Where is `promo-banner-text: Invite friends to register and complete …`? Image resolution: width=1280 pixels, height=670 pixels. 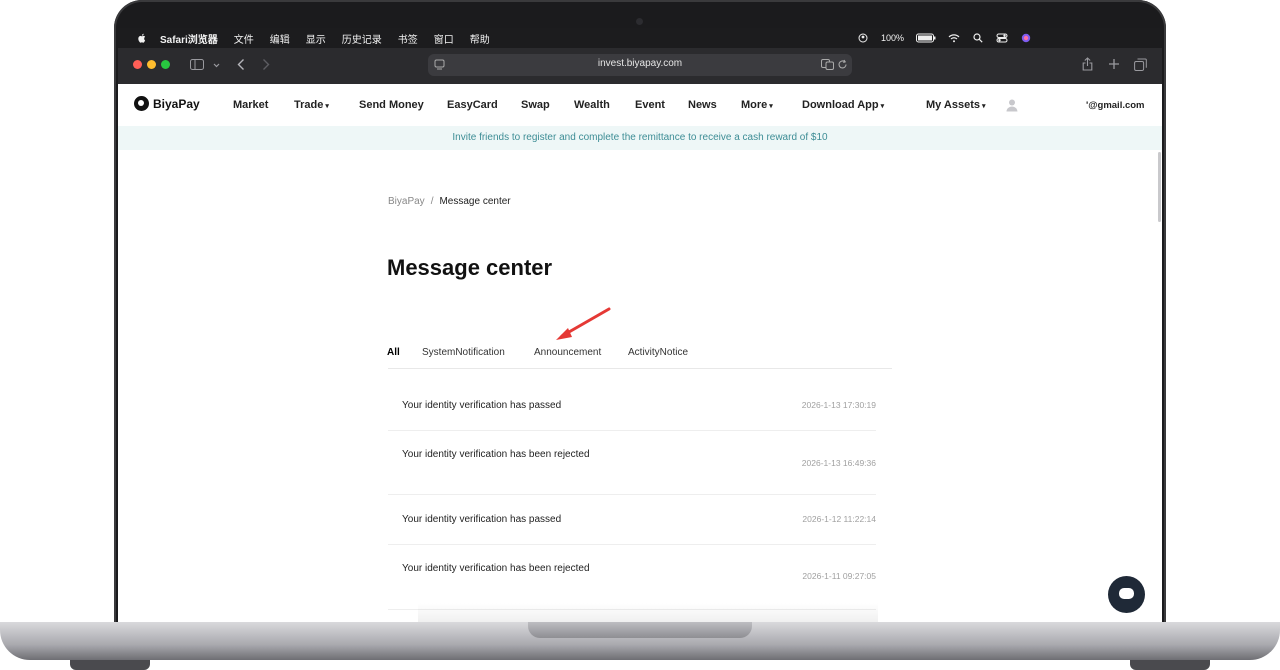 promo-banner-text: Invite friends to register and complete … is located at coordinates (640, 137).